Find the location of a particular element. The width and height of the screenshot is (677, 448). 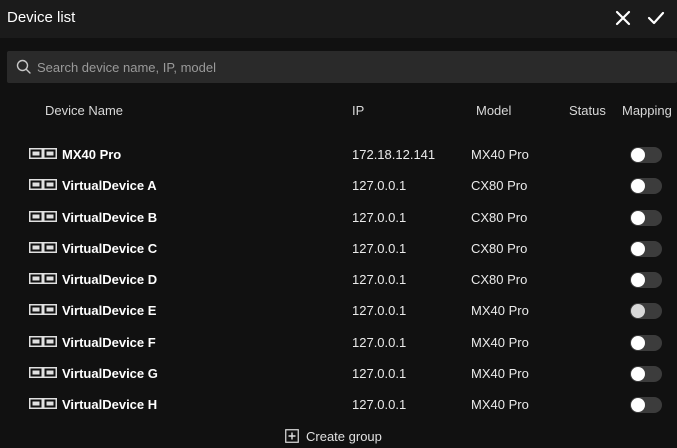

close-button is located at coordinates (623, 18).